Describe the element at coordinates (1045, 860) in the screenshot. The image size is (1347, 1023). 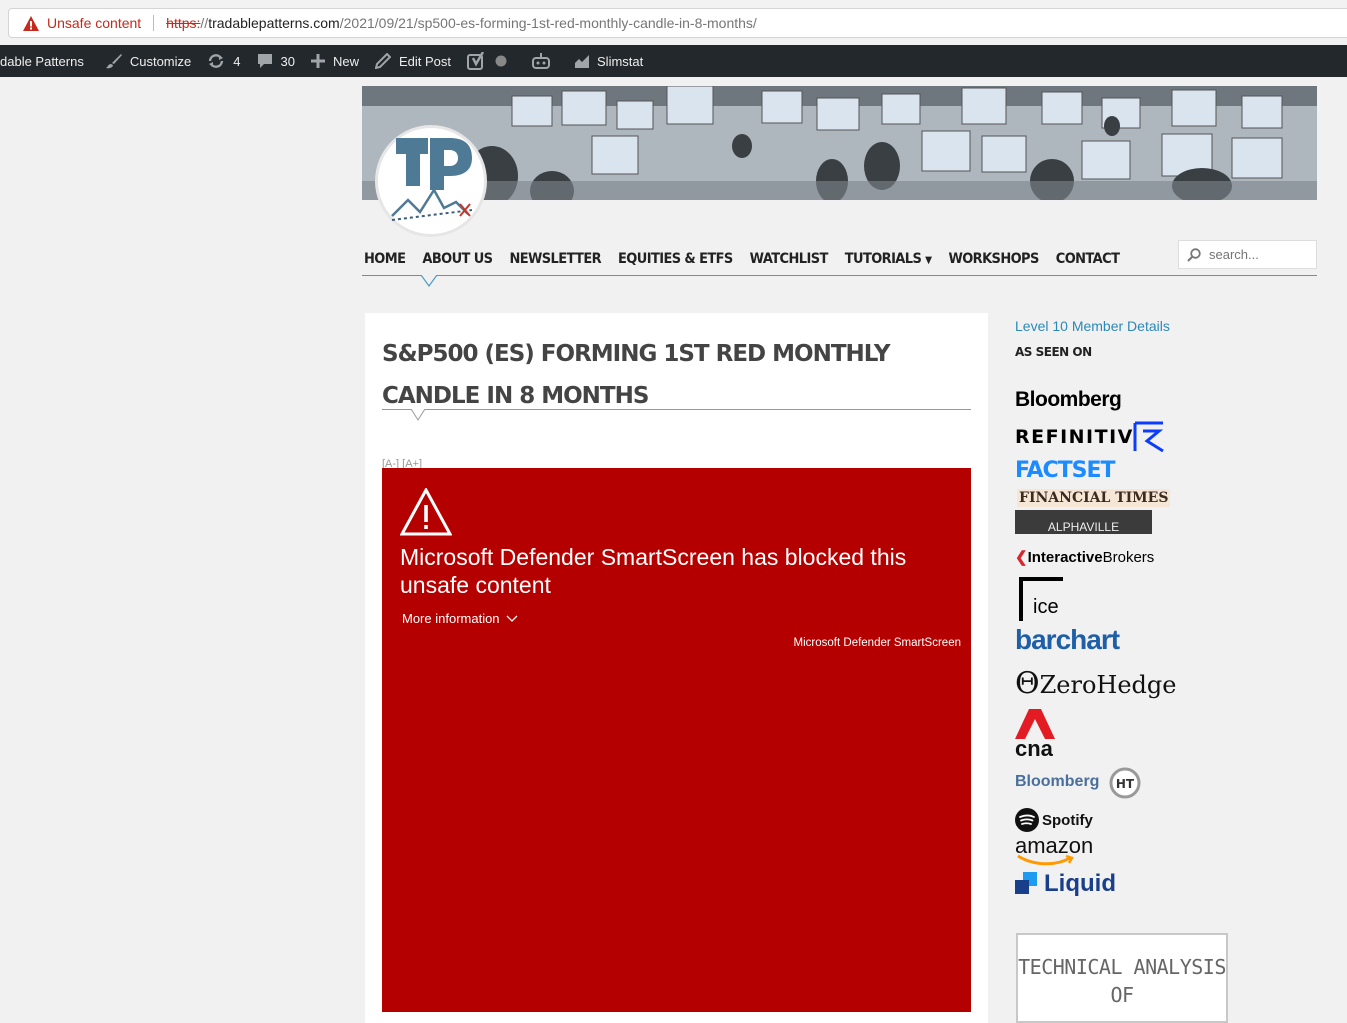
I see `amazon-smile-icon` at that location.